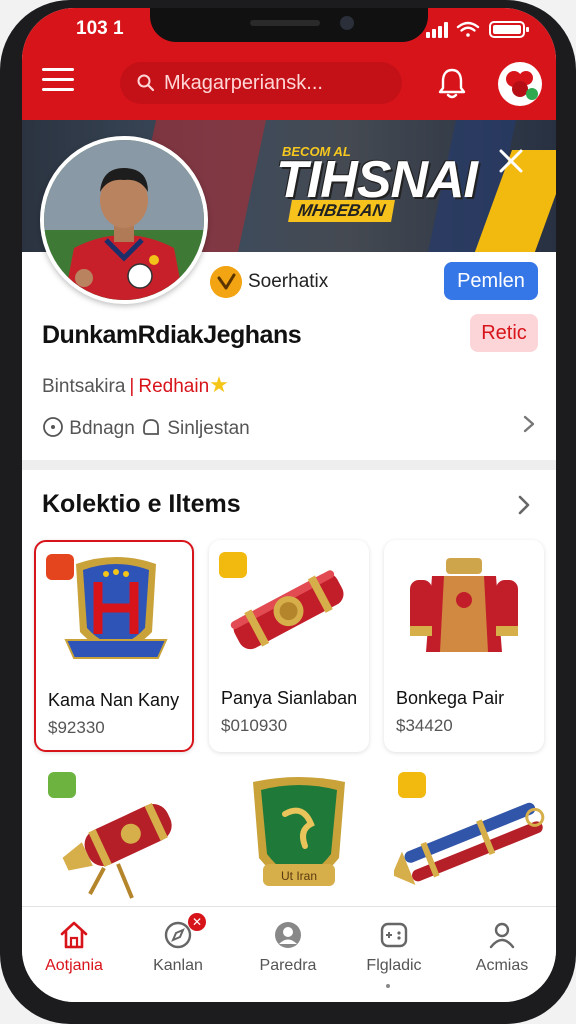 Image resolution: width=576 pixels, height=1024 pixels. Describe the element at coordinates (341, 211) in the screenshot. I see `banner-tag: MHBEBAN` at that location.